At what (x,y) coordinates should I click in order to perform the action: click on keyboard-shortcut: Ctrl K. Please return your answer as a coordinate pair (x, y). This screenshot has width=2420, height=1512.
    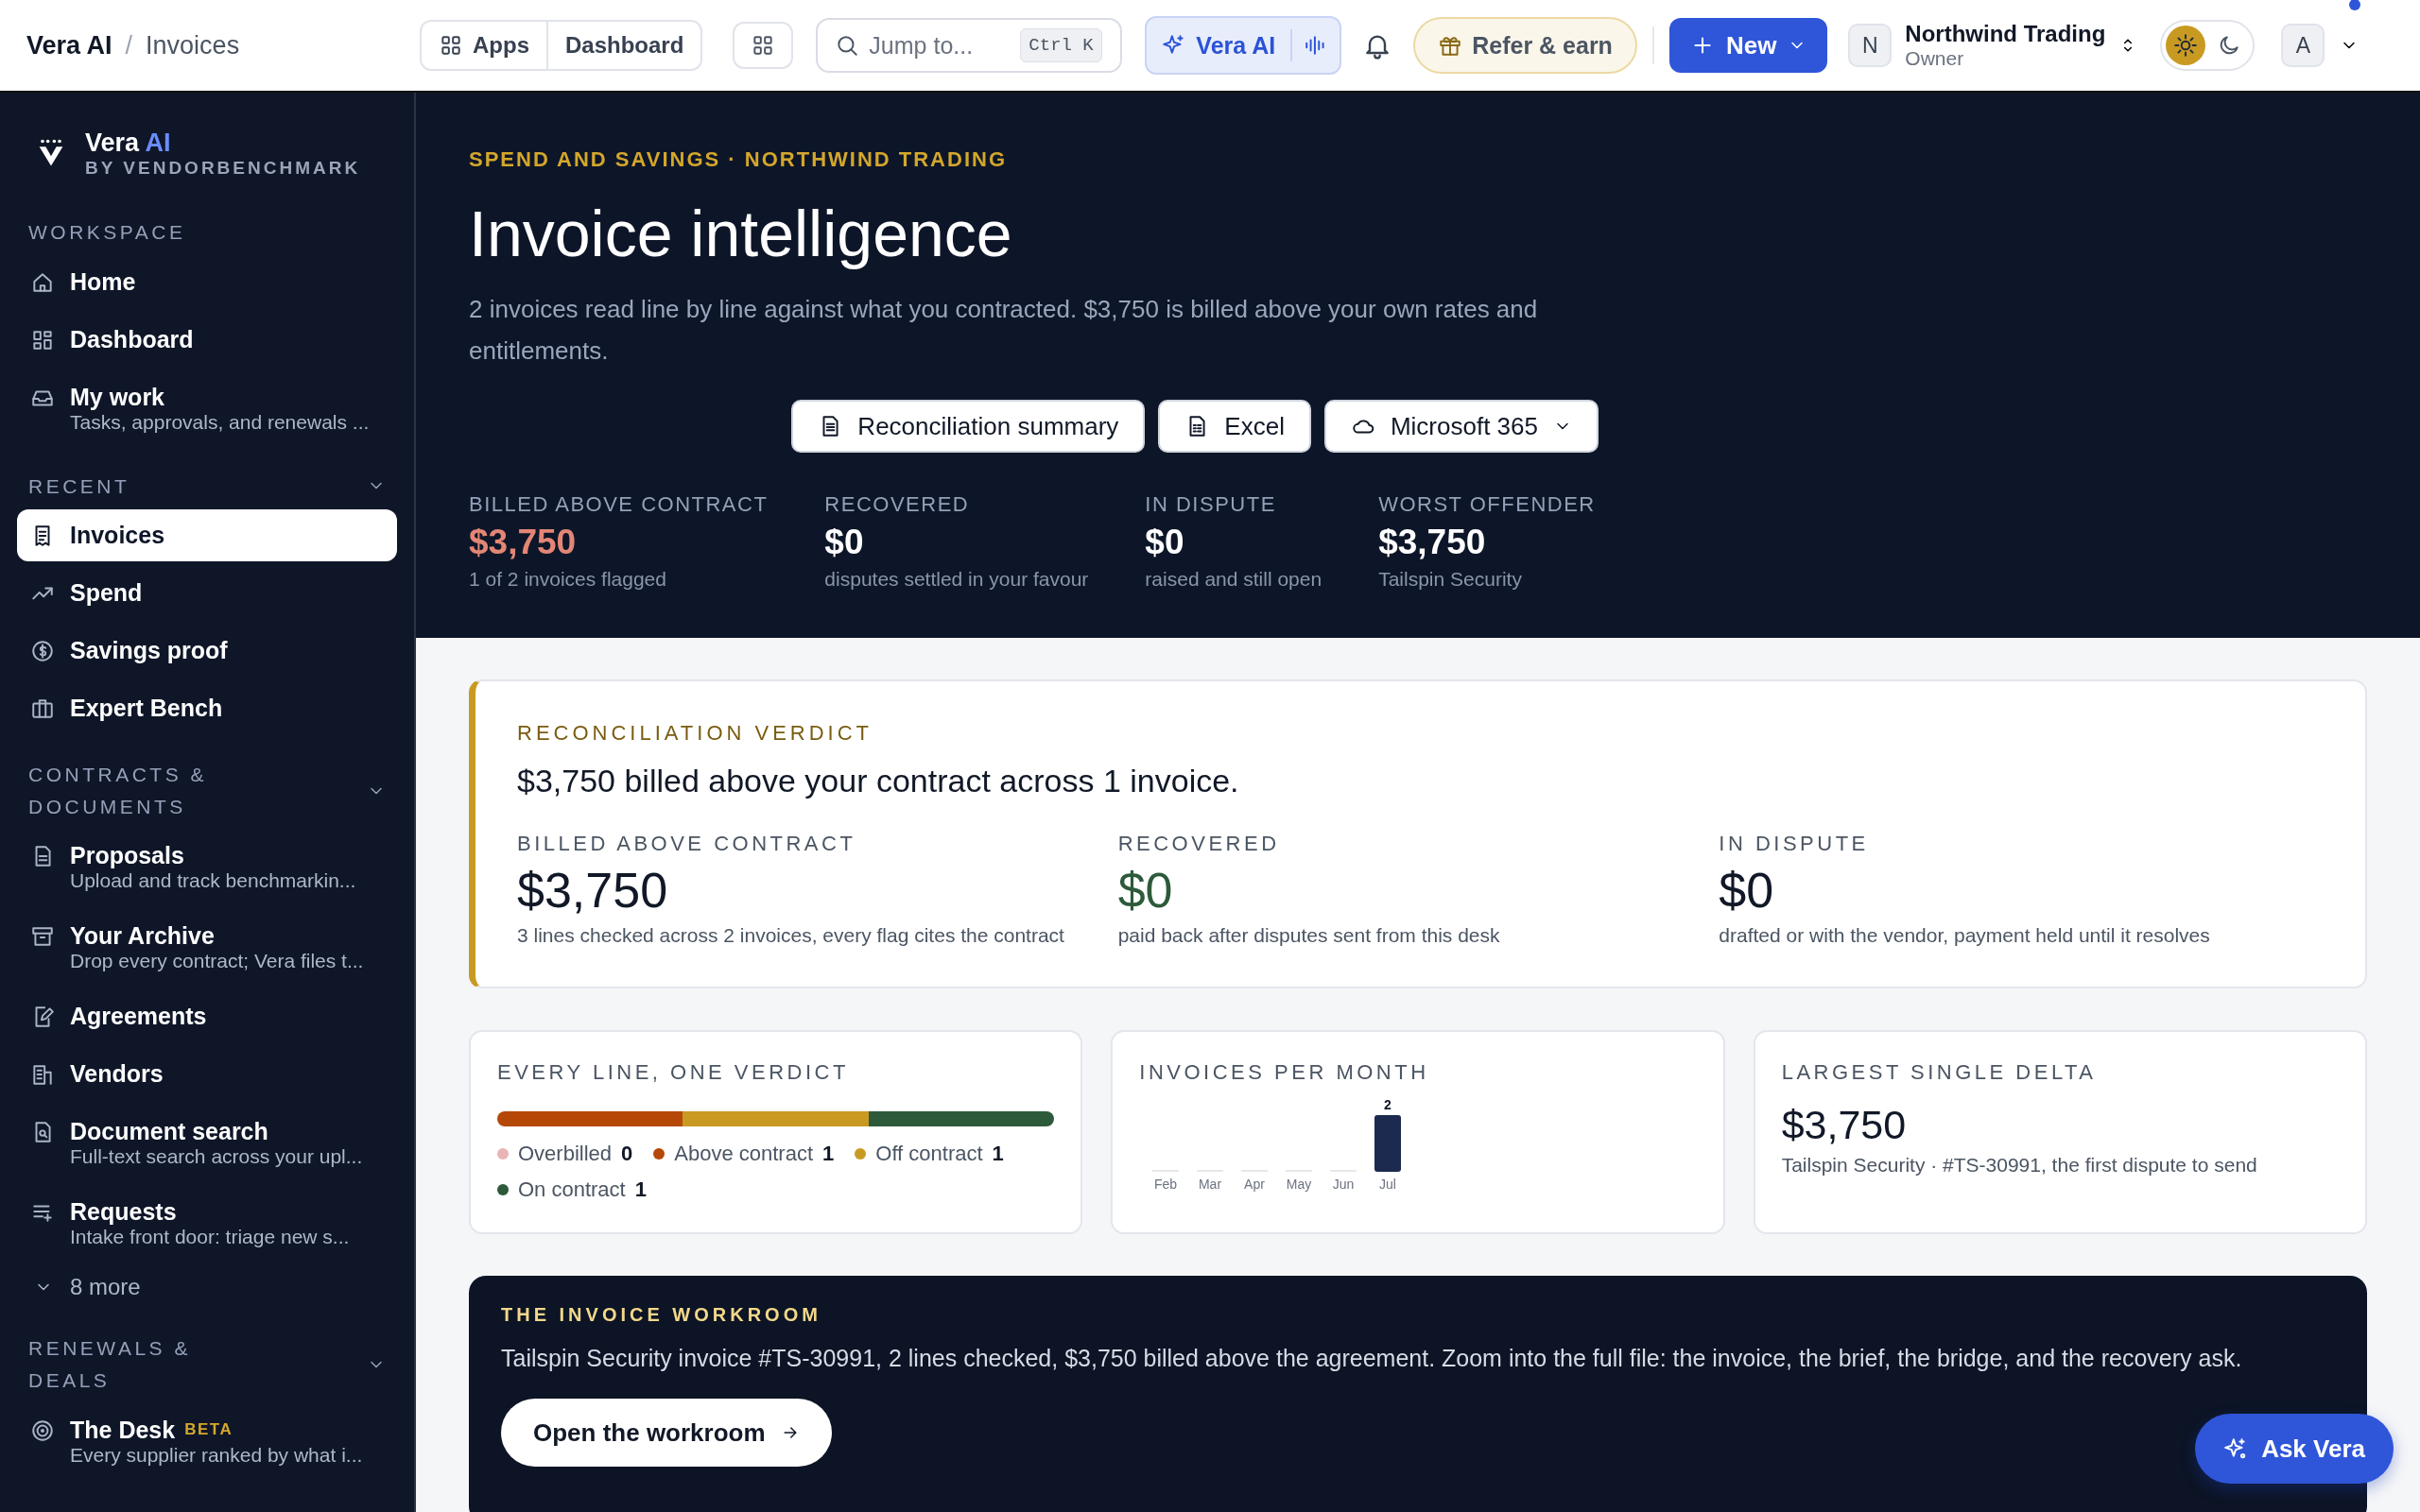
    Looking at the image, I should click on (1061, 45).